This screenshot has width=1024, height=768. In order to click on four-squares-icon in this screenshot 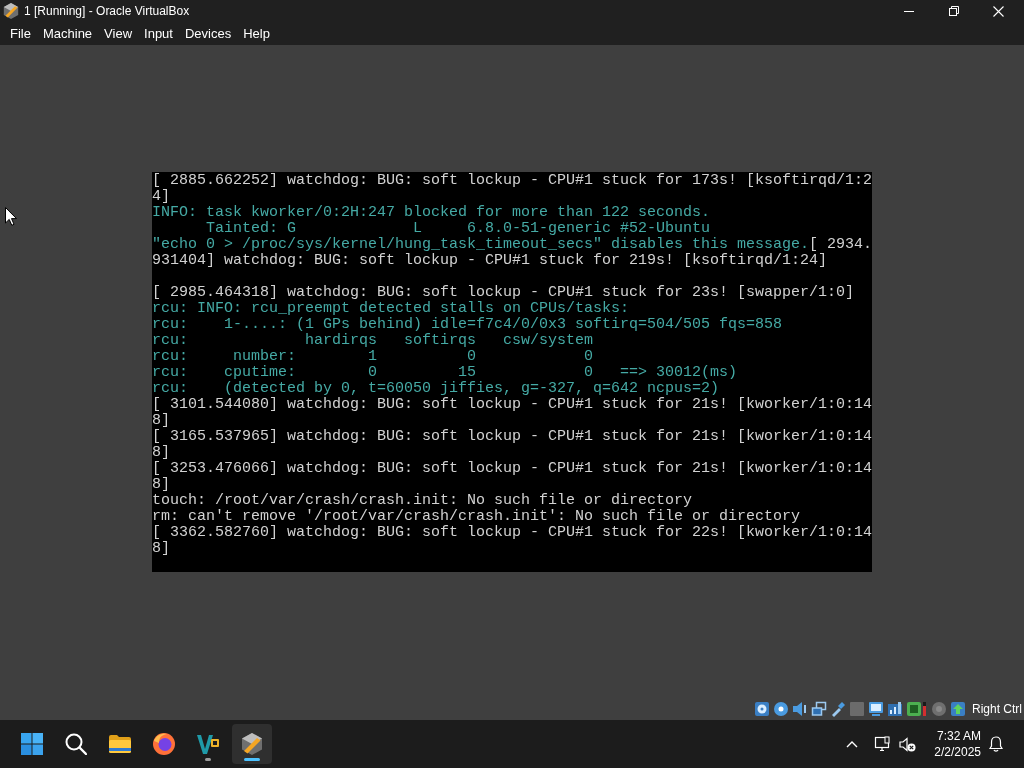, I will do `click(32, 744)`.